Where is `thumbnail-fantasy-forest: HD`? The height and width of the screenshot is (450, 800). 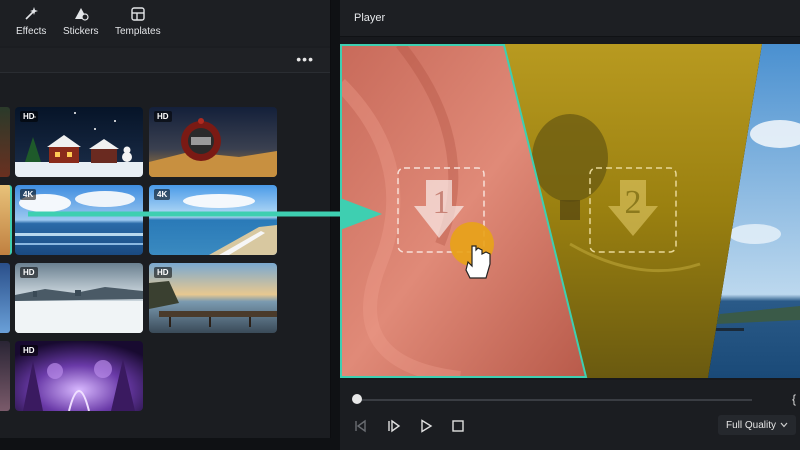
thumbnail-fantasy-forest: HD is located at coordinates (79, 376).